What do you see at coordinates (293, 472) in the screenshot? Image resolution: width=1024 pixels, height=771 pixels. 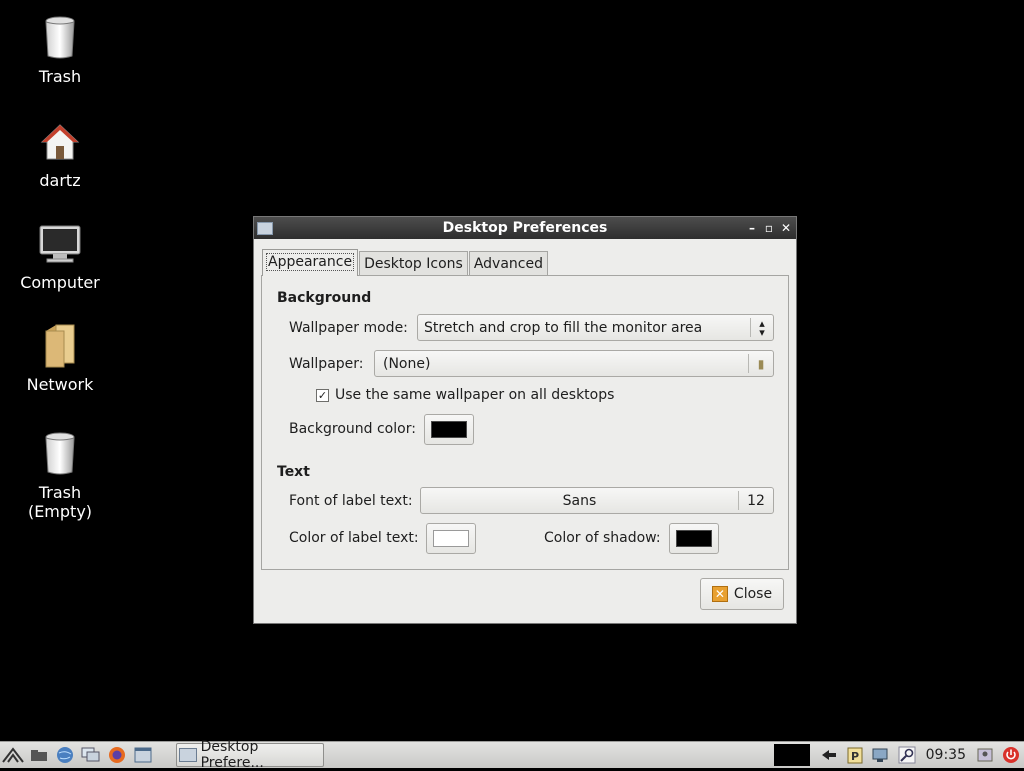 I see `text-heading: Text` at bounding box center [293, 472].